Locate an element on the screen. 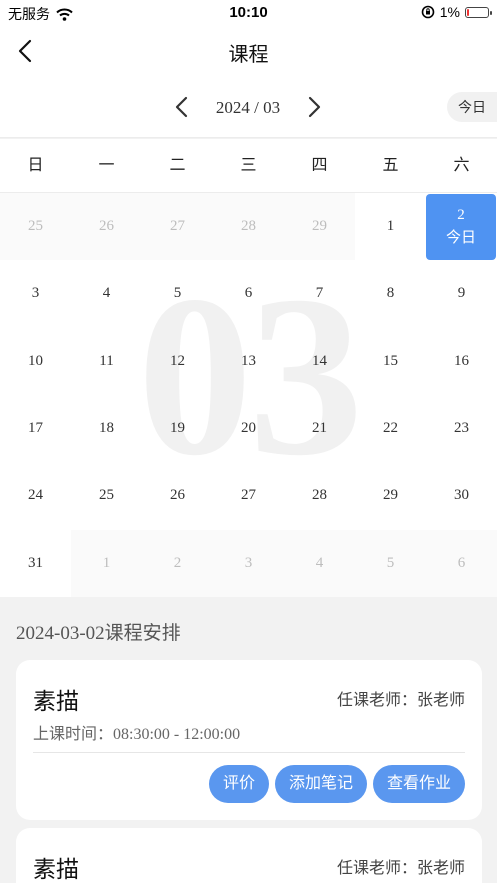 The height and width of the screenshot is (883, 497). calendar-day: 9 is located at coordinates (461, 293).